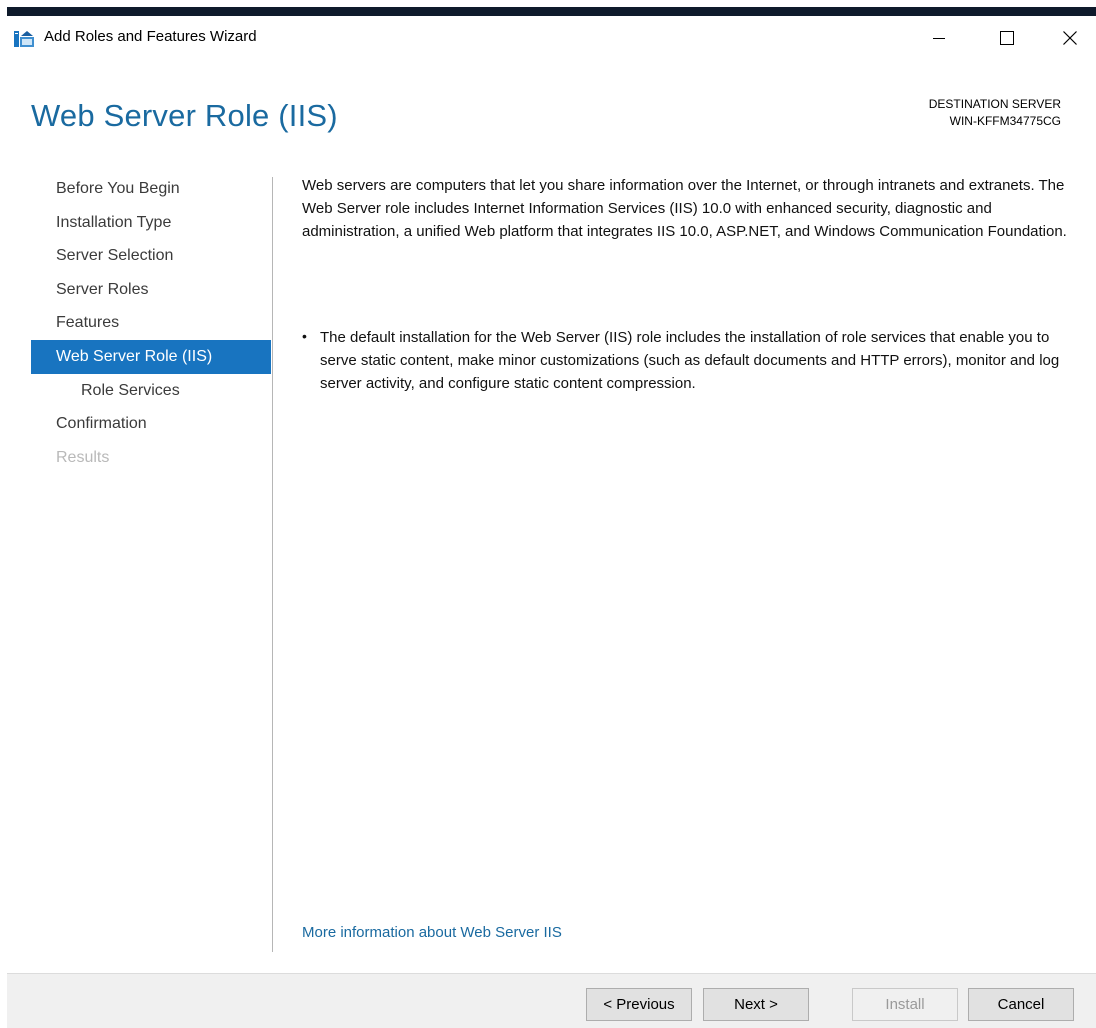  What do you see at coordinates (905, 1004) in the screenshot?
I see `install-button: Install` at bounding box center [905, 1004].